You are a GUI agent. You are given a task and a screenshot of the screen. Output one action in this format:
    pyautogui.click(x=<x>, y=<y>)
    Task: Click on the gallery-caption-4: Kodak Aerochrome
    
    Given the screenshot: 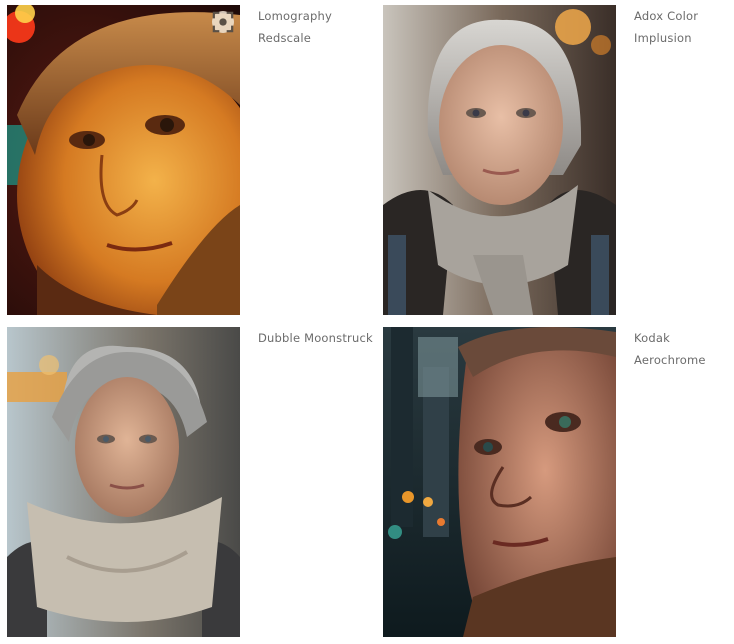 What is the action you would take?
    pyautogui.click(x=684, y=349)
    